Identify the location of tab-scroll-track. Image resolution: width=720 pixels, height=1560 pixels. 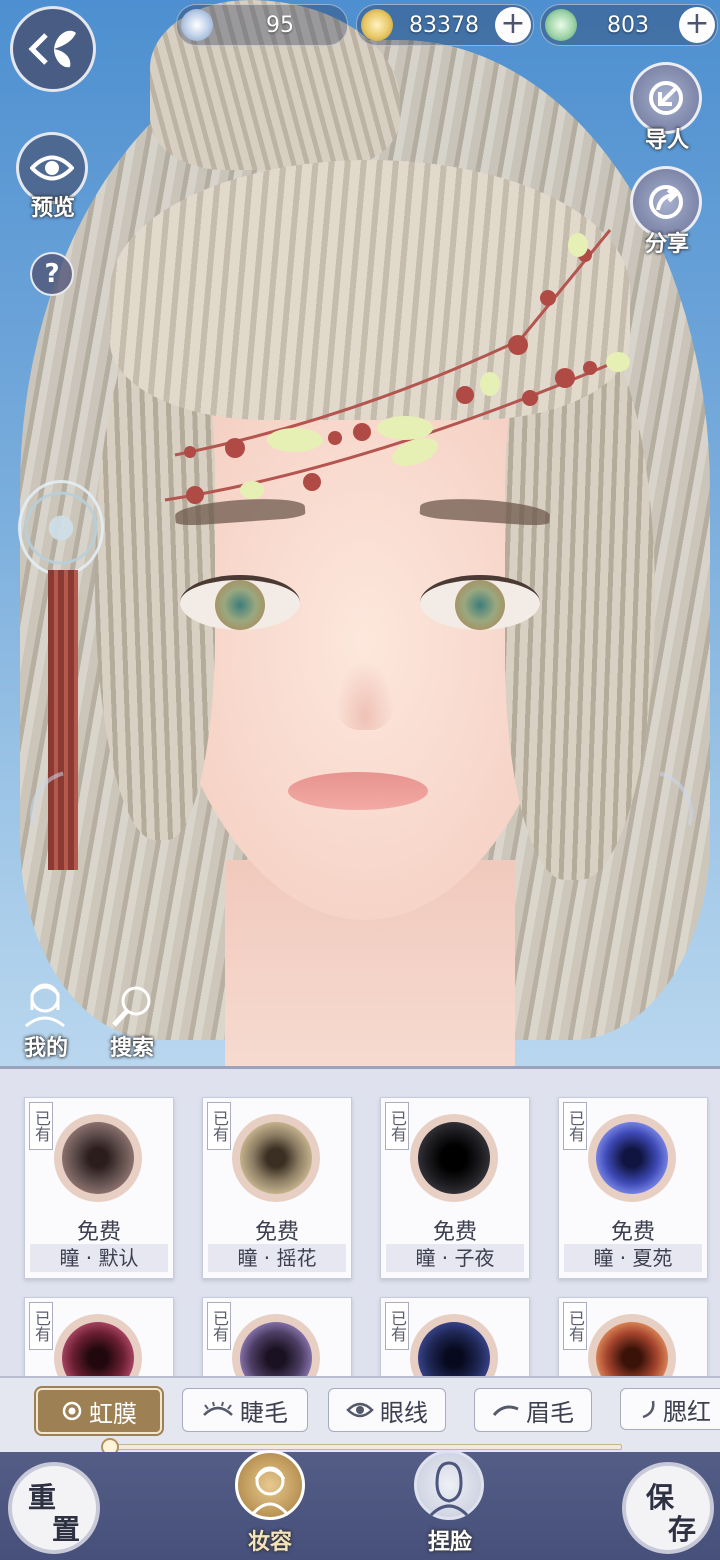
(363, 1447).